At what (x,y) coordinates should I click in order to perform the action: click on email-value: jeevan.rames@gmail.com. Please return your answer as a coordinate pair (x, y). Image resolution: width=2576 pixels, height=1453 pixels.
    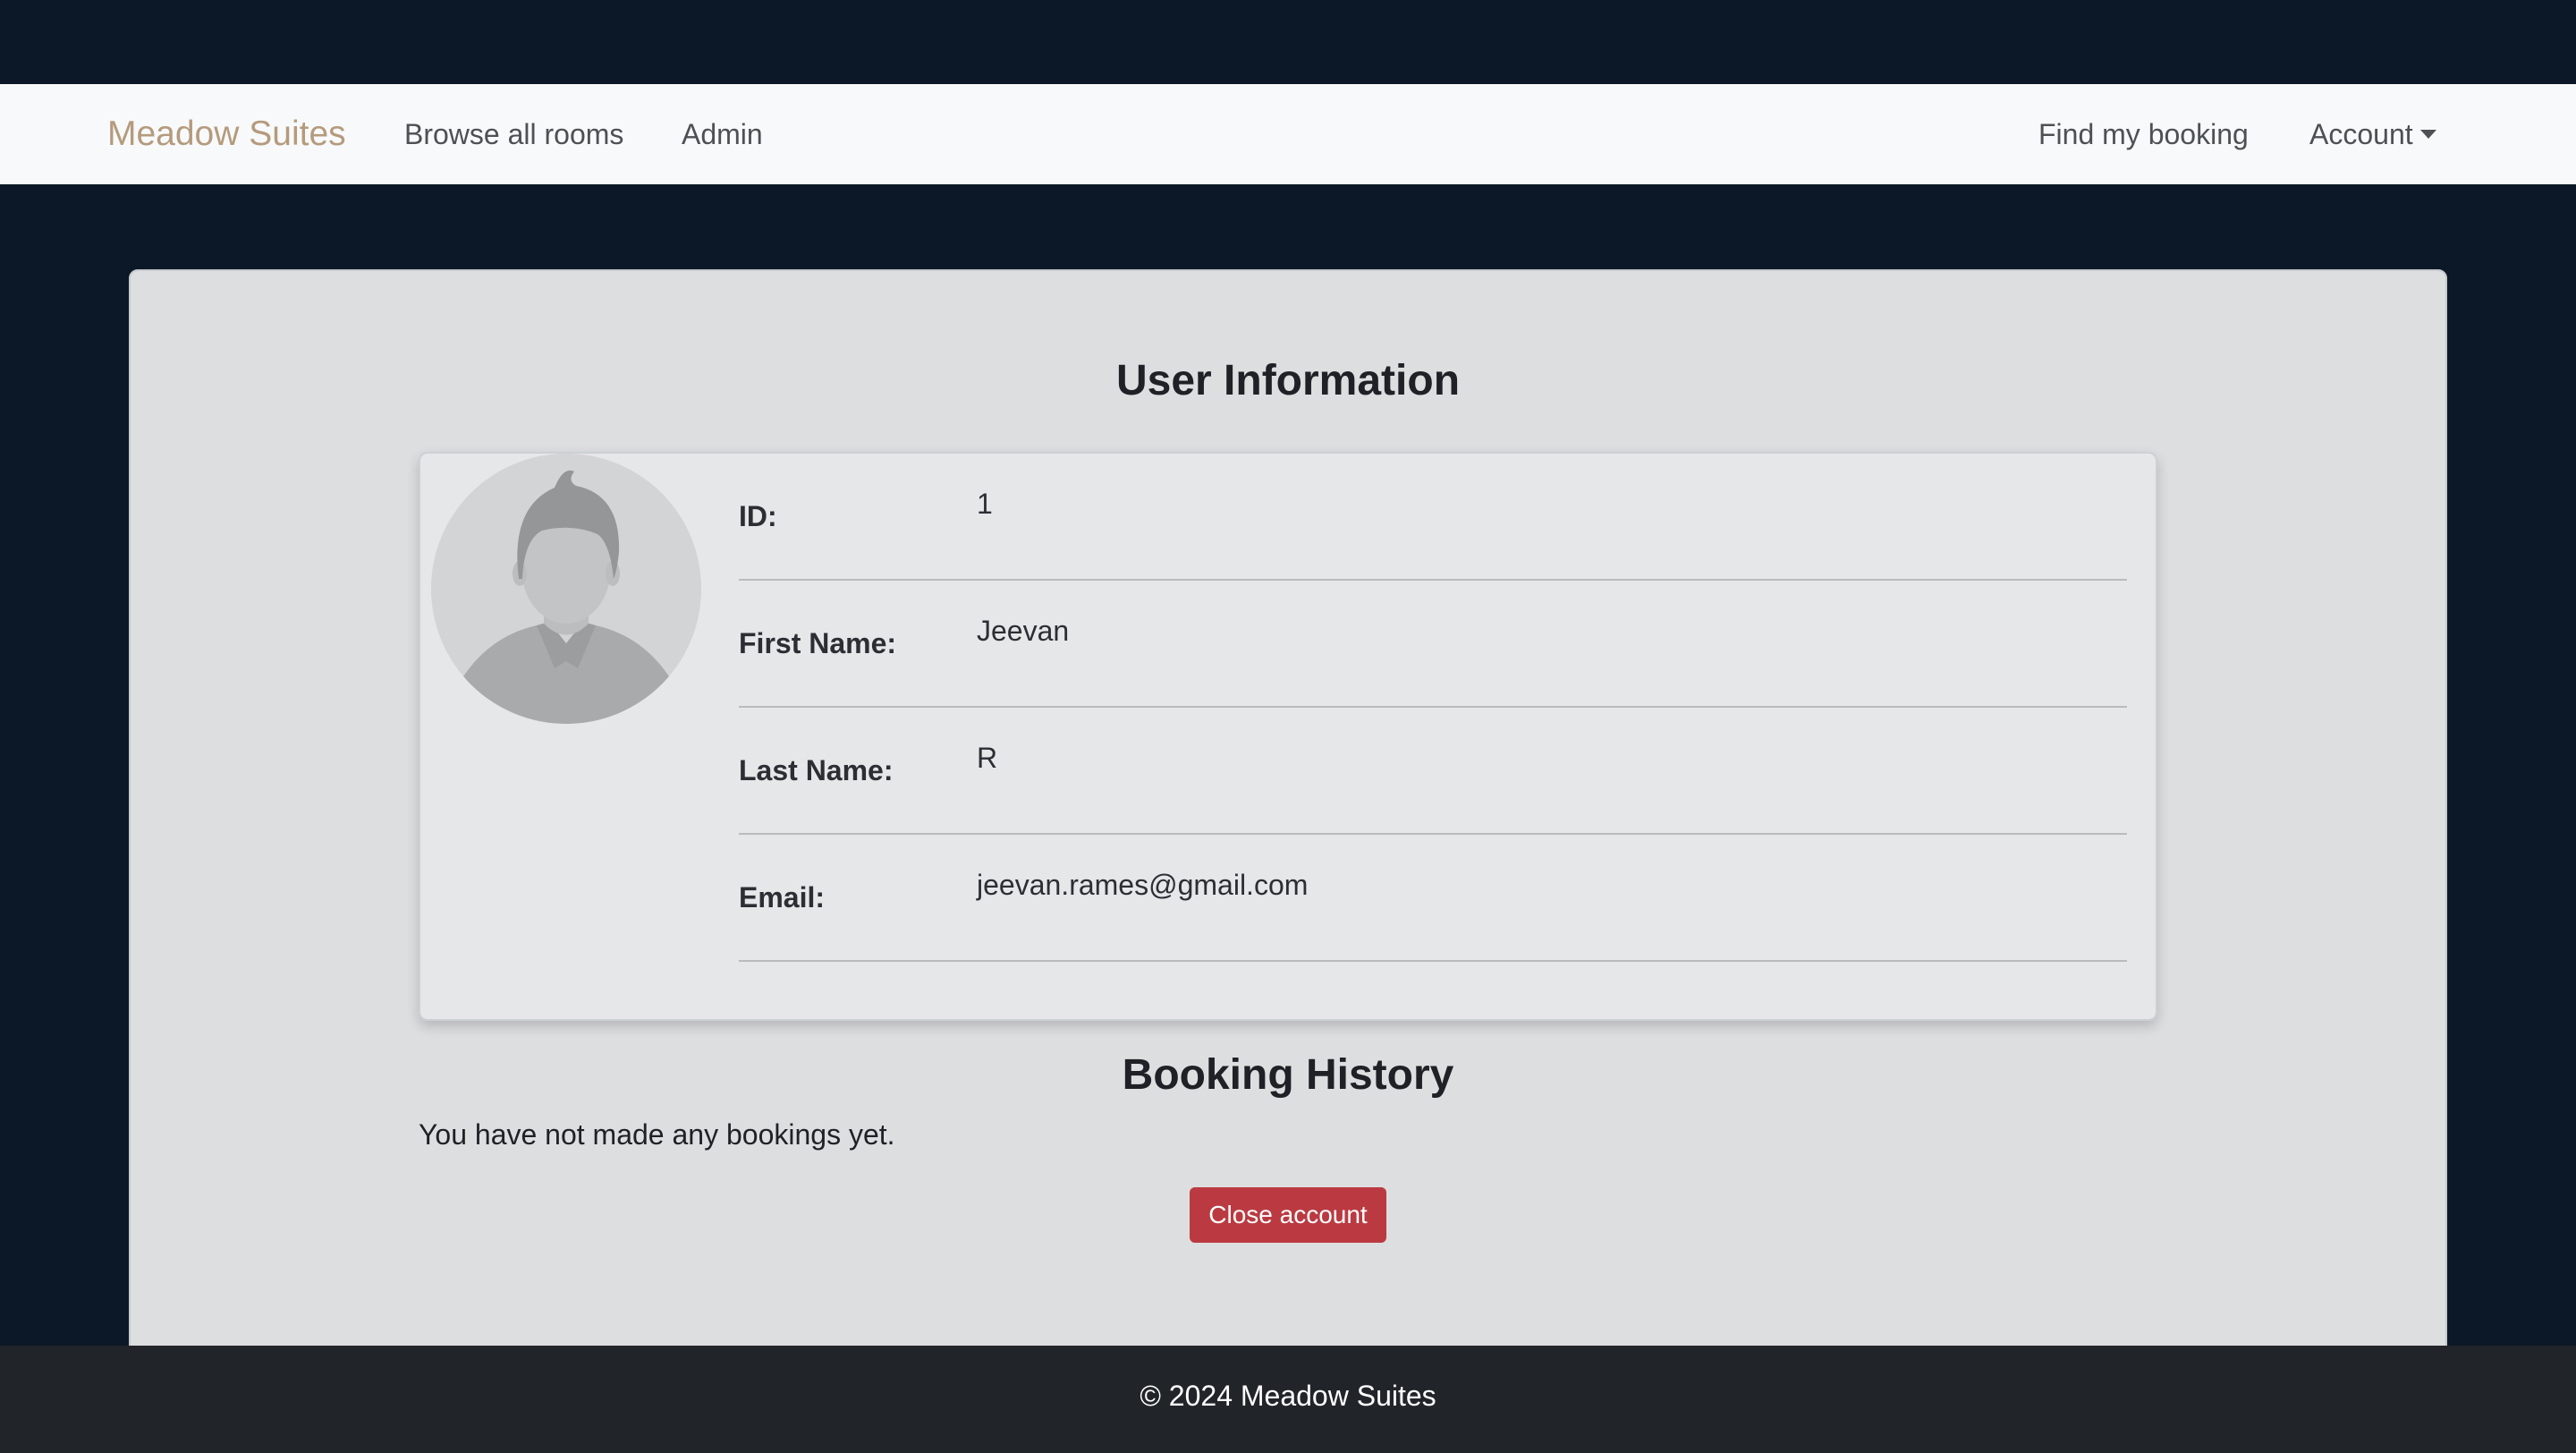
    Looking at the image, I should click on (1143, 885).